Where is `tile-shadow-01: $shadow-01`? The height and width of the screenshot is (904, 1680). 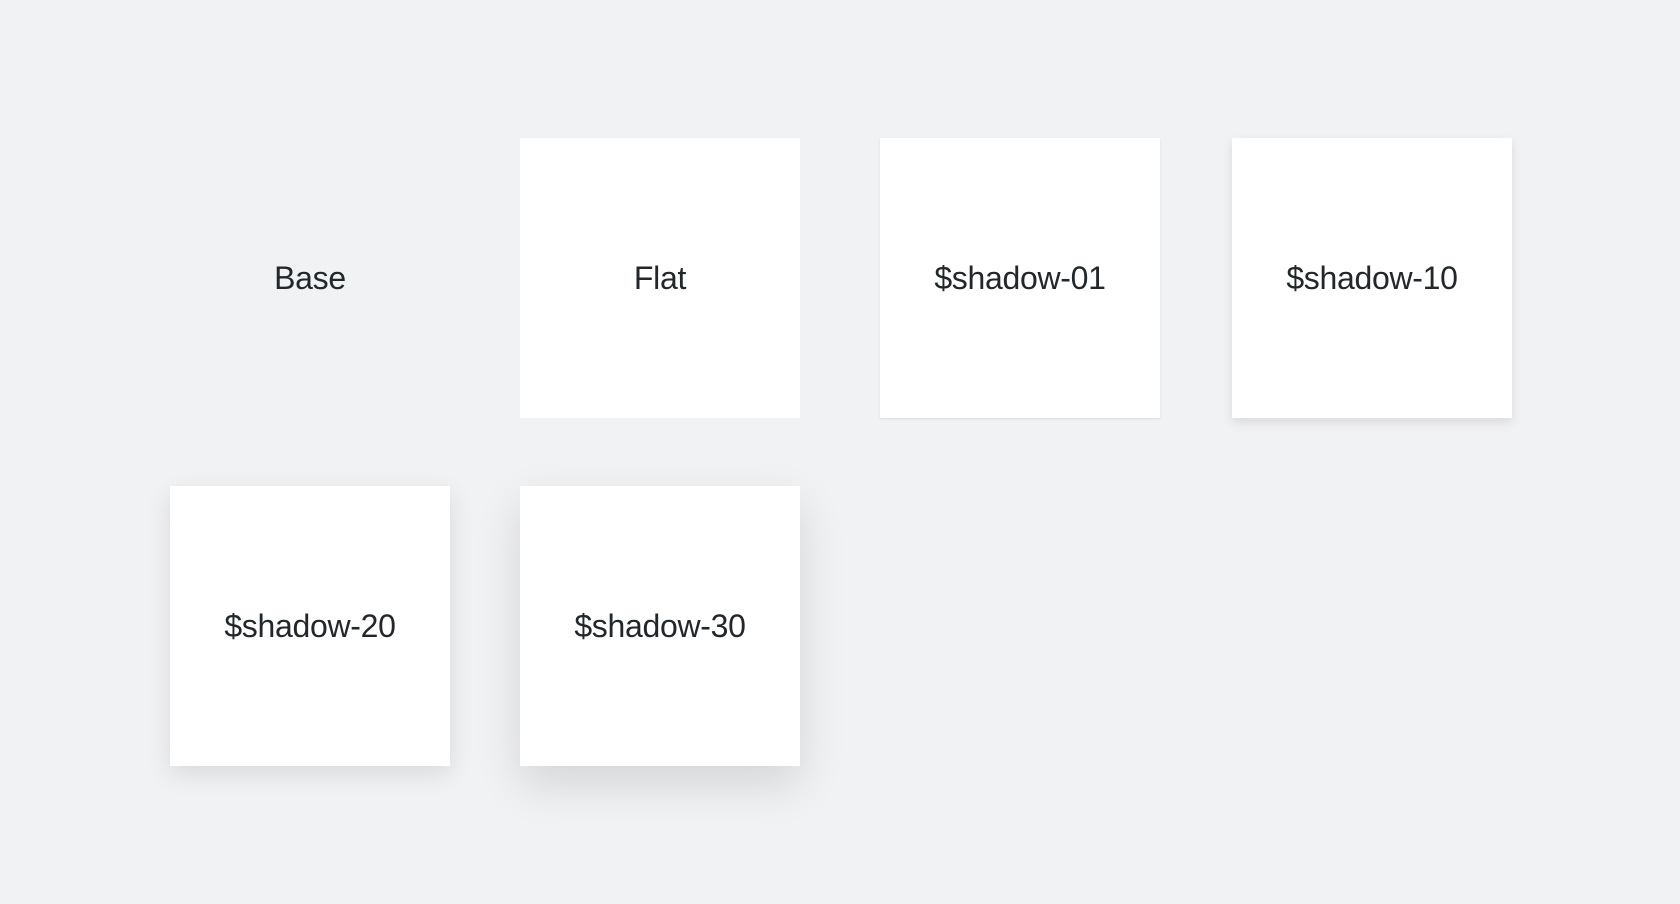 tile-shadow-01: $shadow-01 is located at coordinates (1020, 278).